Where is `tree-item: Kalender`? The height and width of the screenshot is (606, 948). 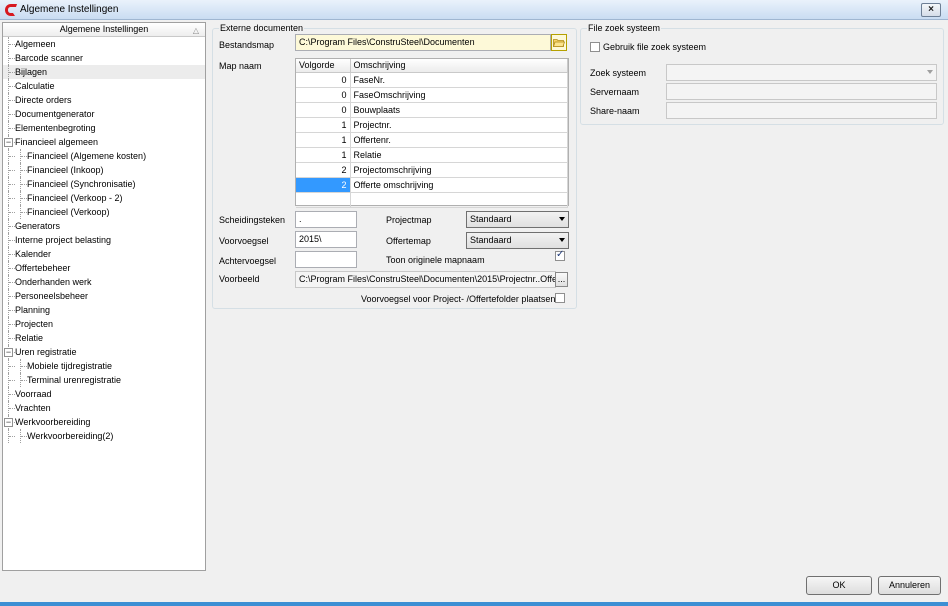
tree-item: Kalender is located at coordinates (104, 254).